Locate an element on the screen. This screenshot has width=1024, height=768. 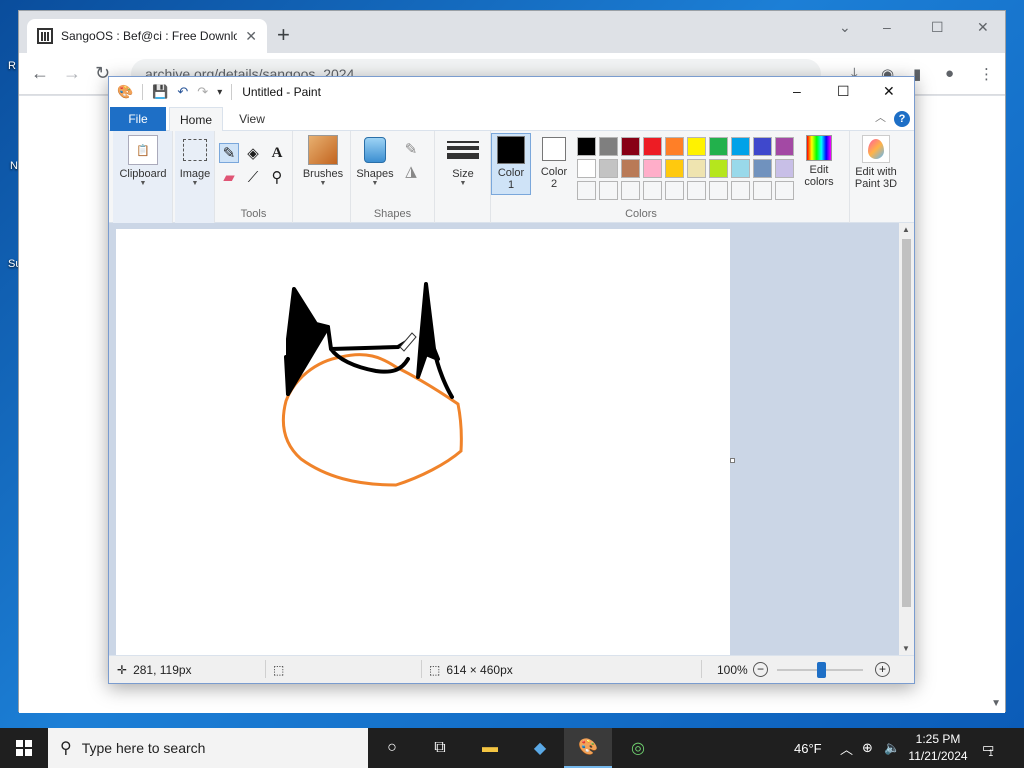
pencil-icon: ✎ is located at coordinates (229, 153).